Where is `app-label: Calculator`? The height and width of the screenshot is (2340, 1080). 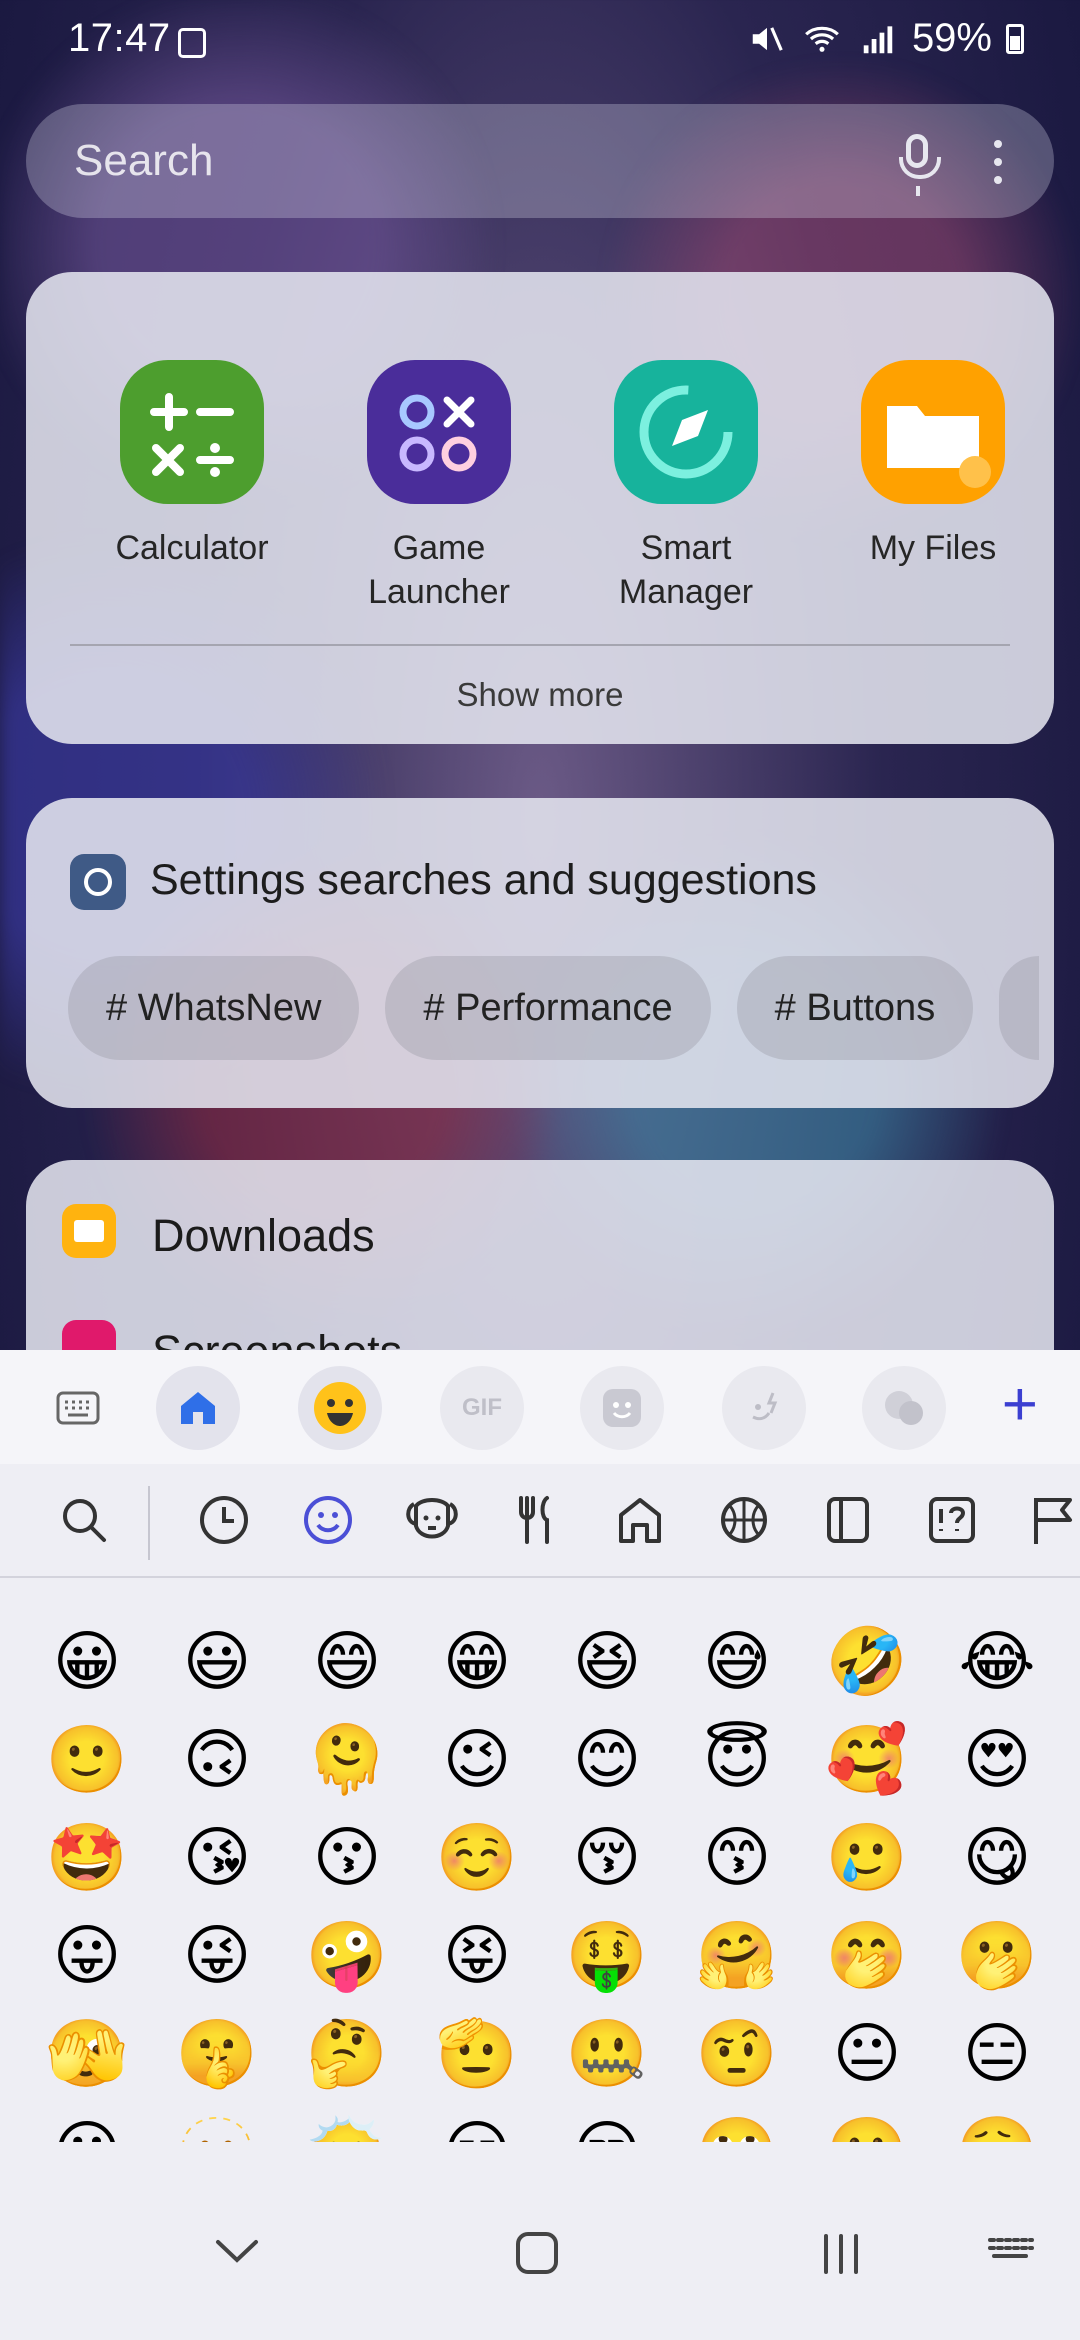
app-label: Calculator is located at coordinates (192, 548).